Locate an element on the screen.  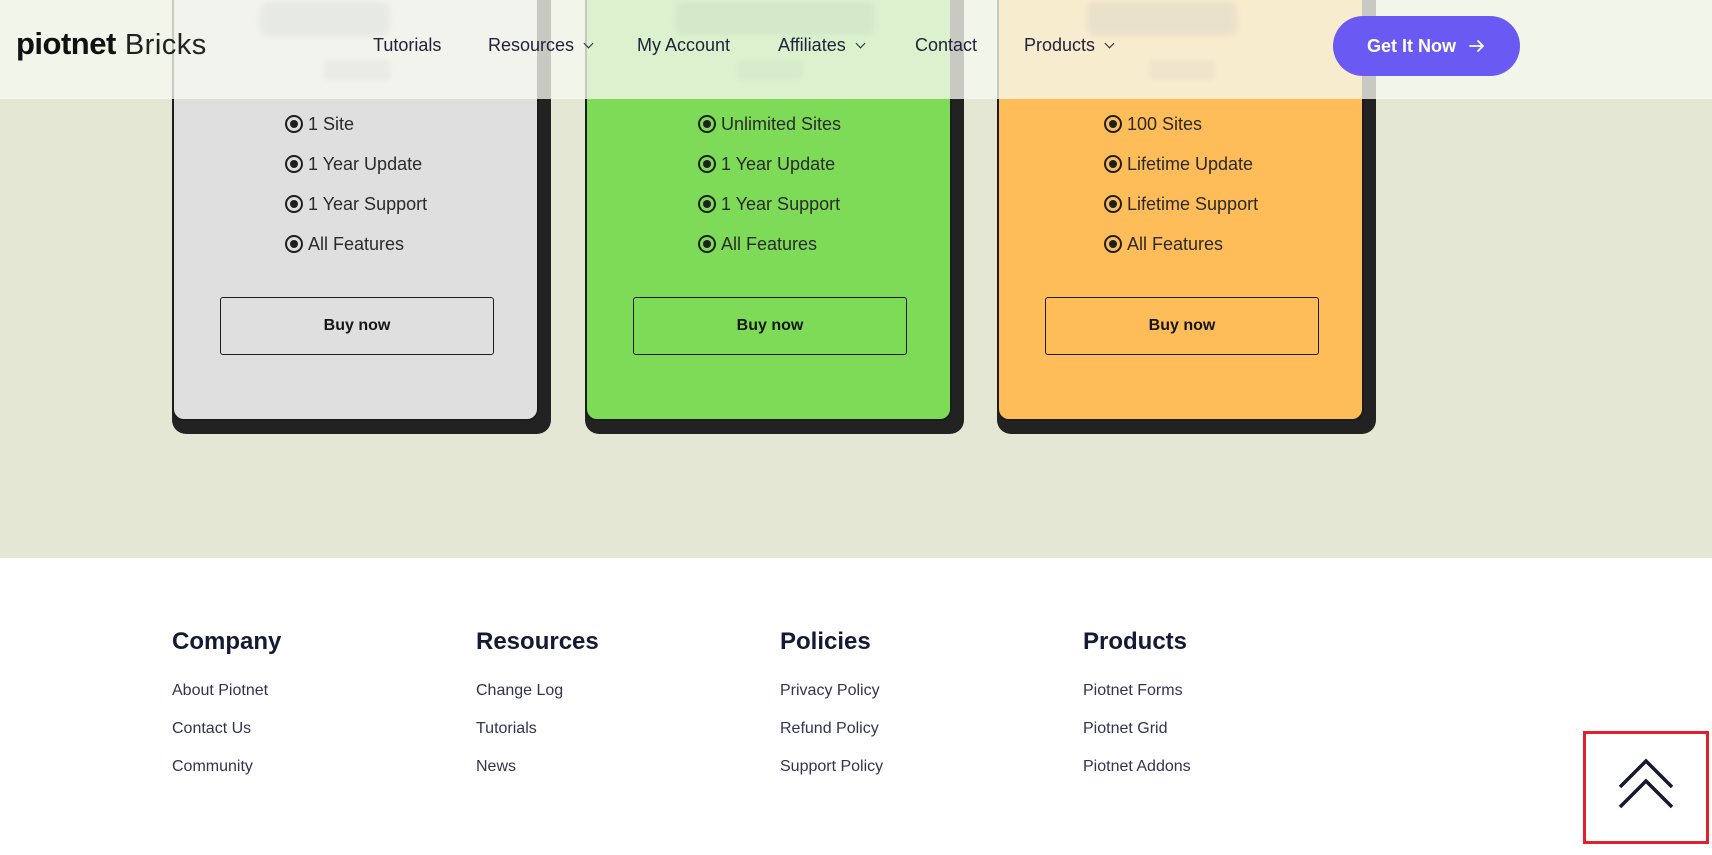
feature-item: Lifetime Update is located at coordinates (1181, 164).